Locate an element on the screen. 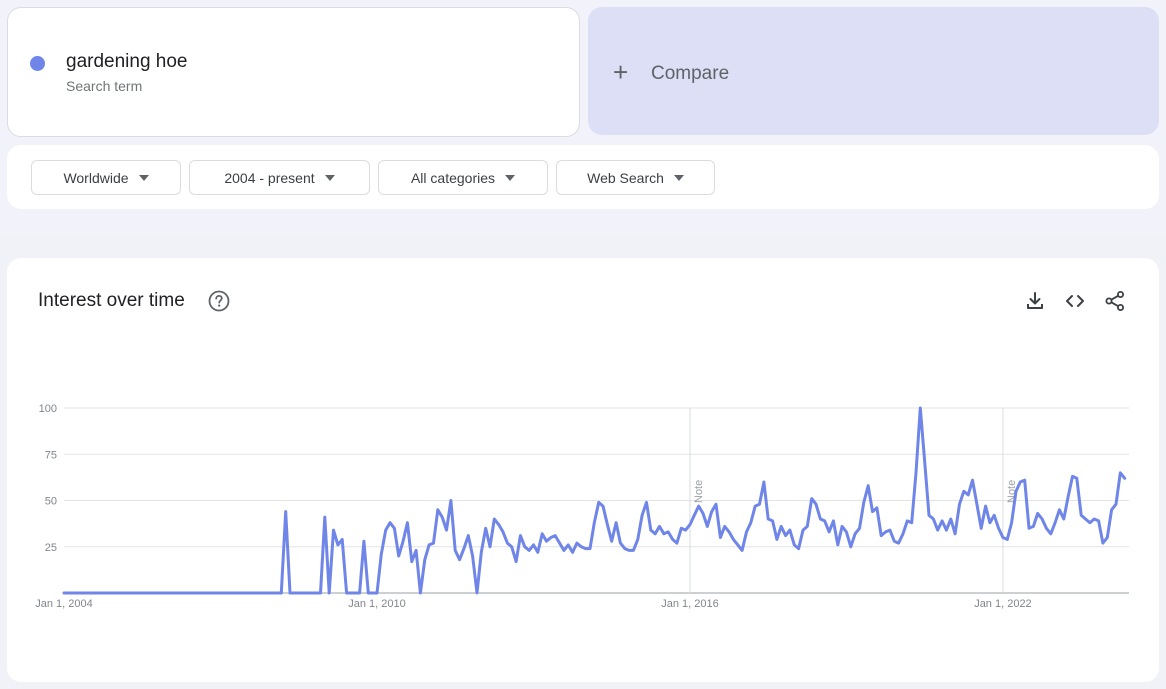 The image size is (1166, 689). y-tick-label: 100 is located at coordinates (48, 409).